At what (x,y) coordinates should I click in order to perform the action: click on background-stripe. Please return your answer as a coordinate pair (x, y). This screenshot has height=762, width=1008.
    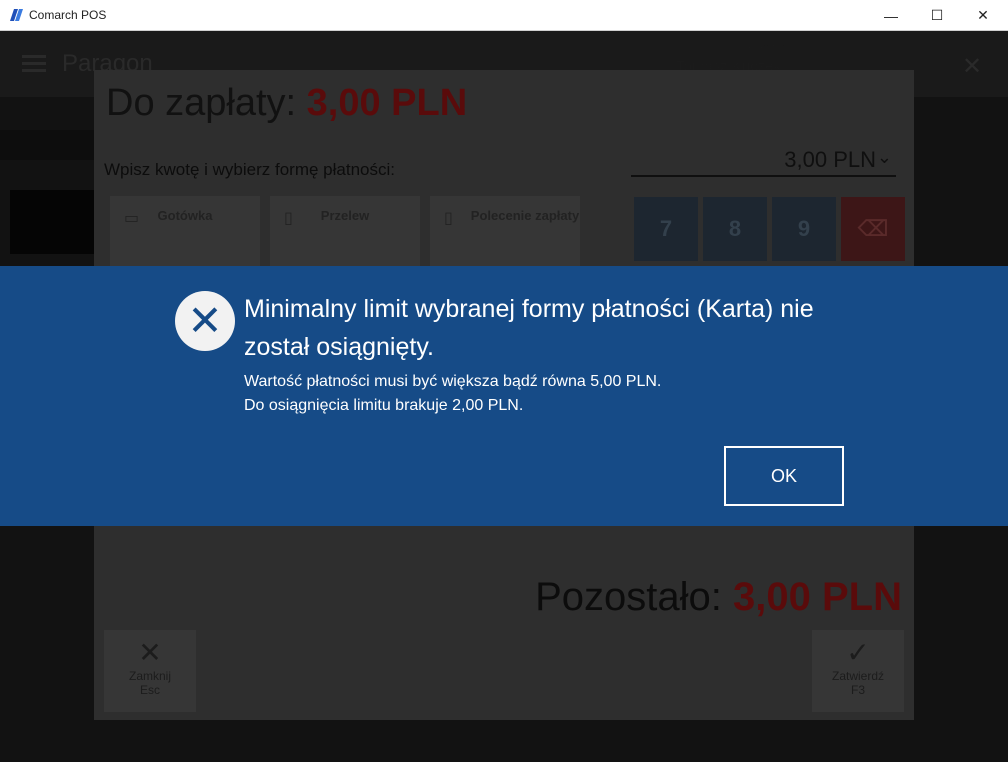
    Looking at the image, I should click on (47, 145).